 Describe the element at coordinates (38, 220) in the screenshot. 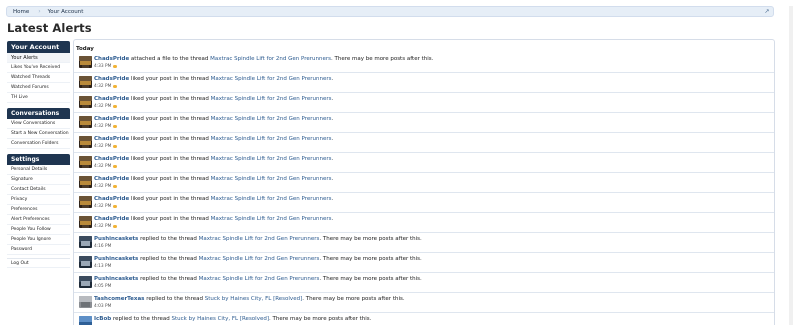

I see `sidebar-item-alert-preferences: Alert Preferences` at that location.